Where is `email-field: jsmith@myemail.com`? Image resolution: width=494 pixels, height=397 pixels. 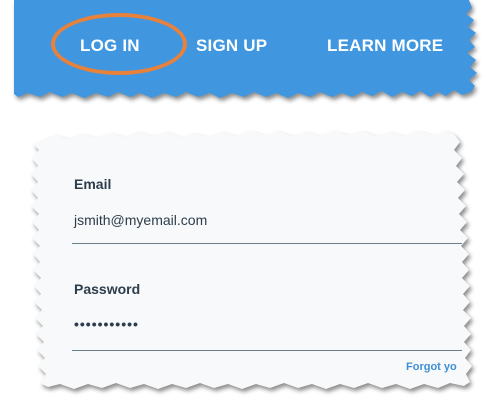
email-field: jsmith@myemail.com is located at coordinates (140, 220).